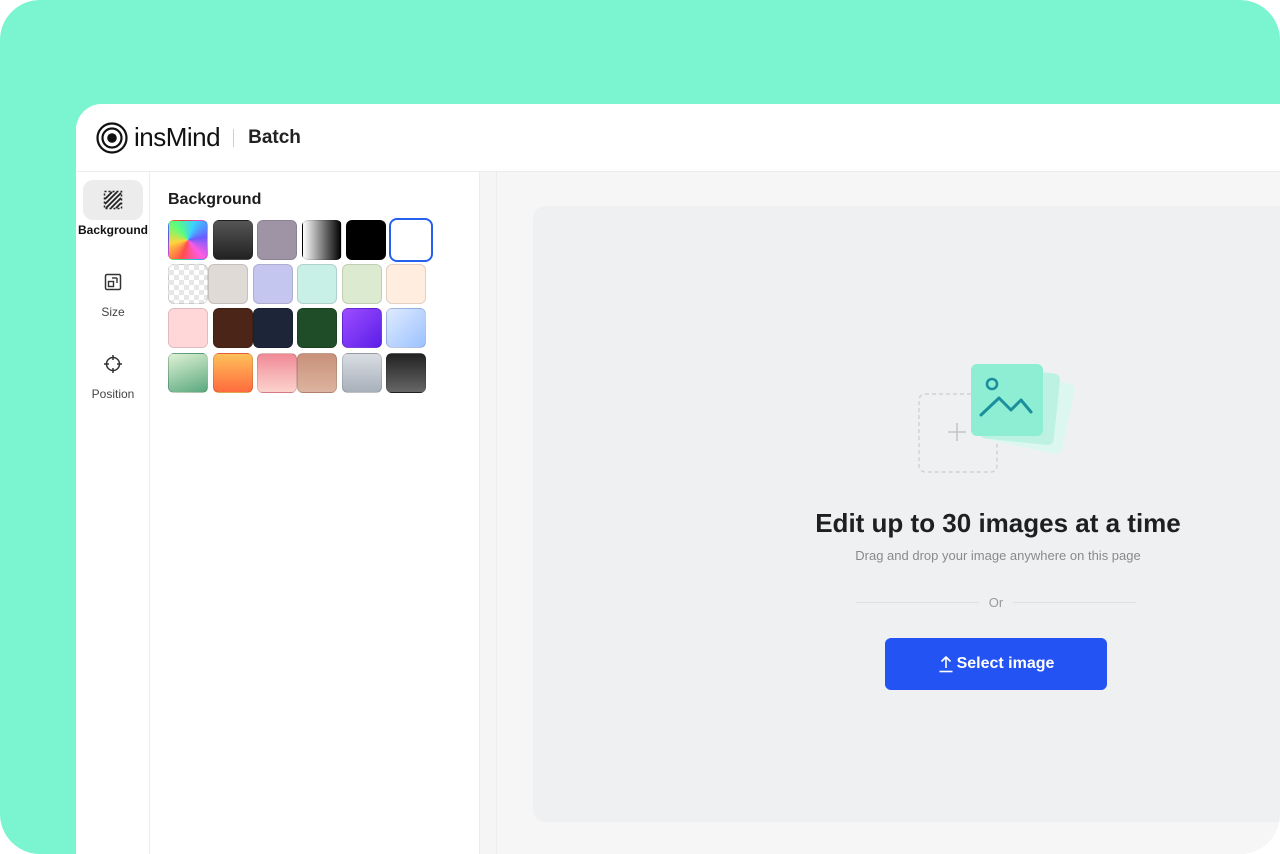 Image resolution: width=1280 pixels, height=854 pixels. Describe the element at coordinates (362, 328) in the screenshot. I see `swatch-purple-gradient` at that location.